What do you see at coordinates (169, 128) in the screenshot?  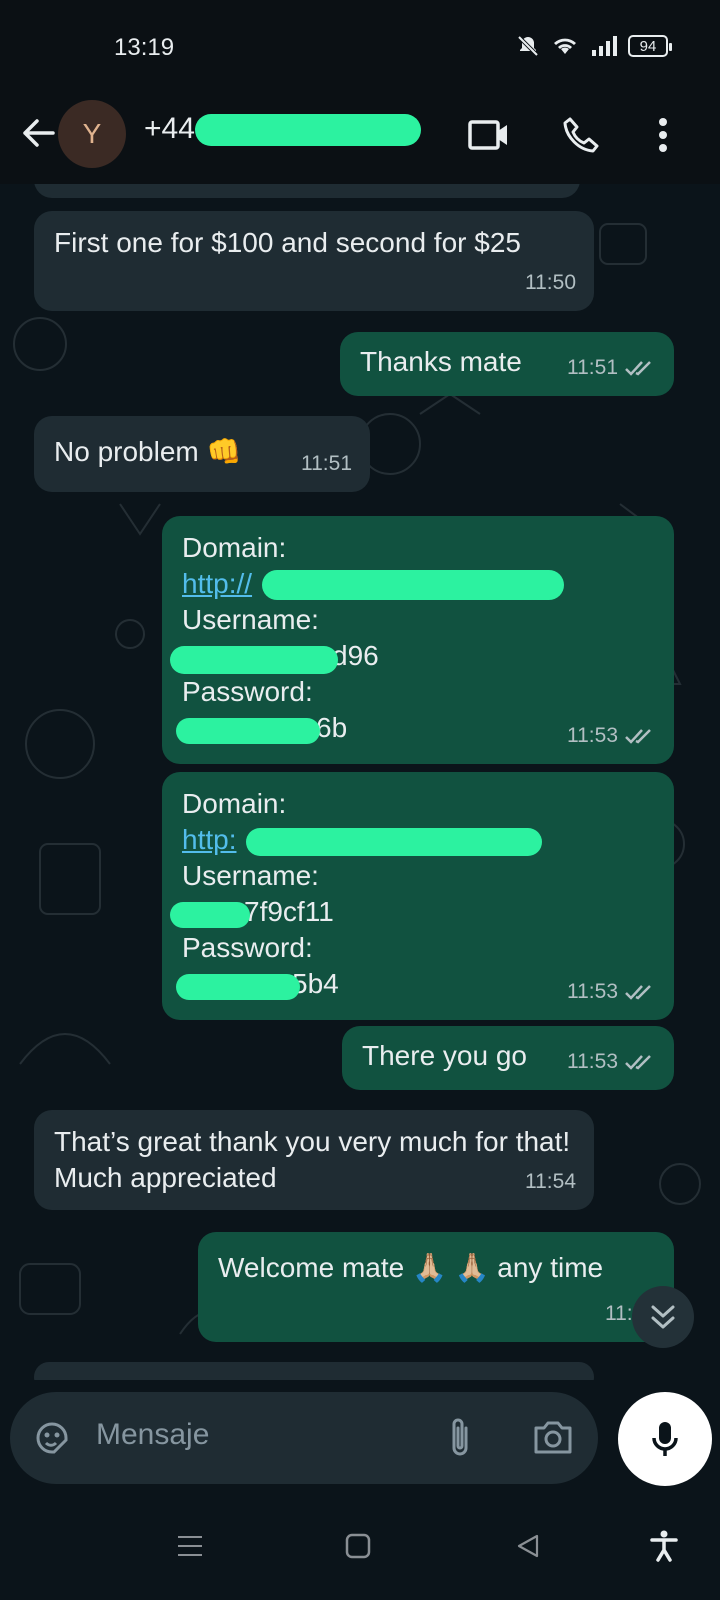 I see `contact-prefix: +44` at bounding box center [169, 128].